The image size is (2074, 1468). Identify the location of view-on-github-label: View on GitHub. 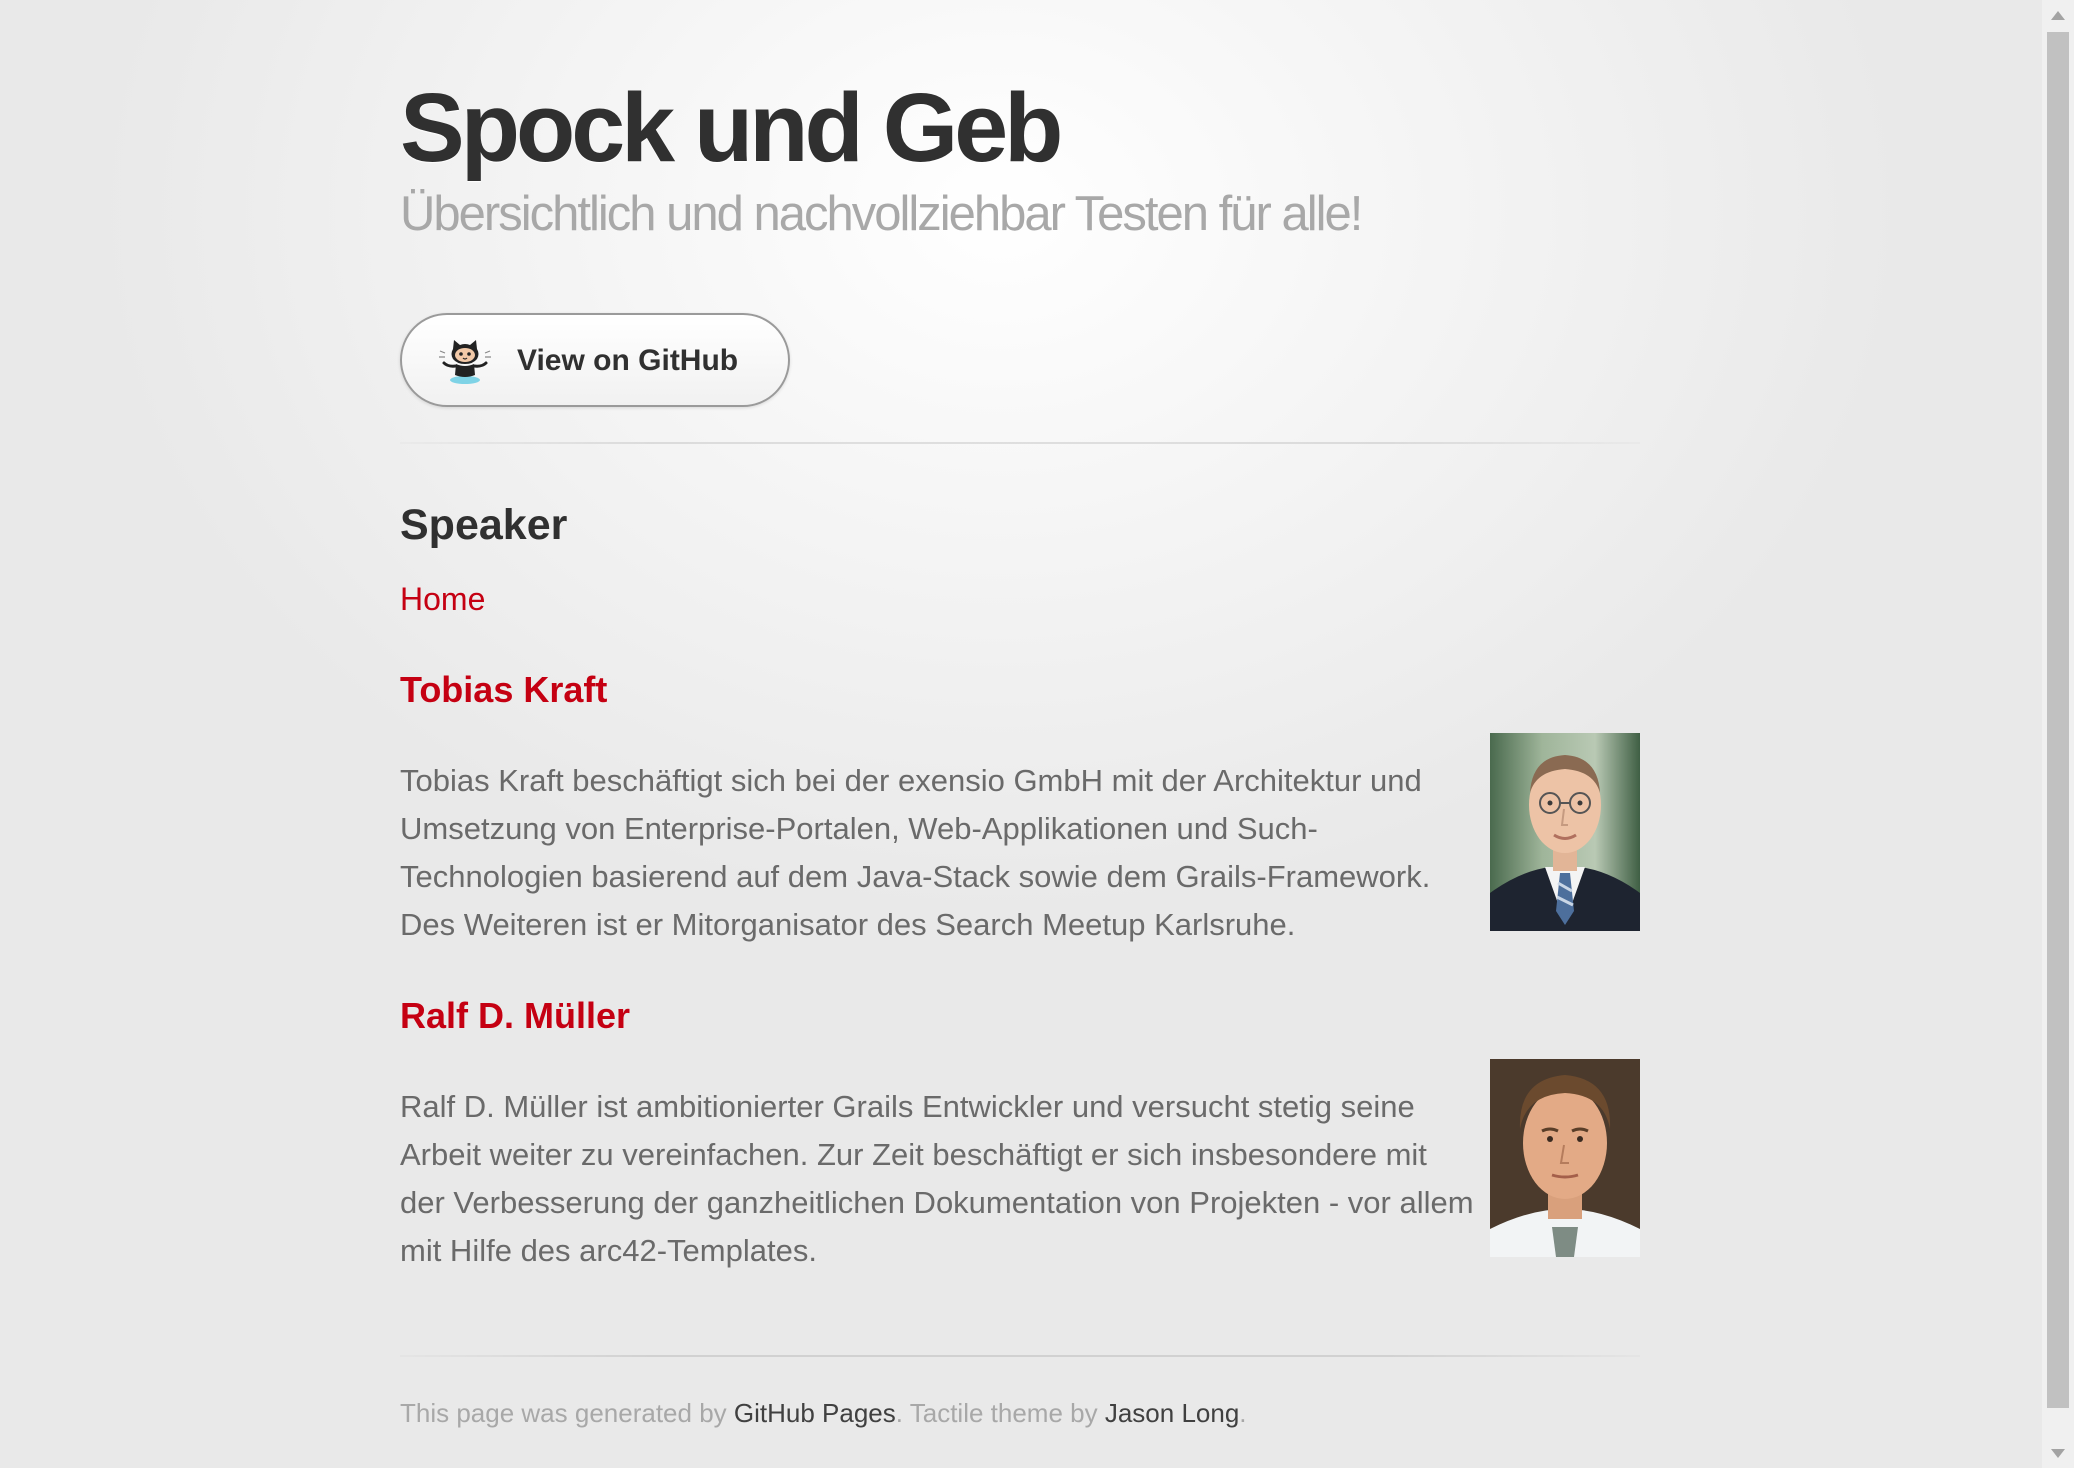
(628, 360).